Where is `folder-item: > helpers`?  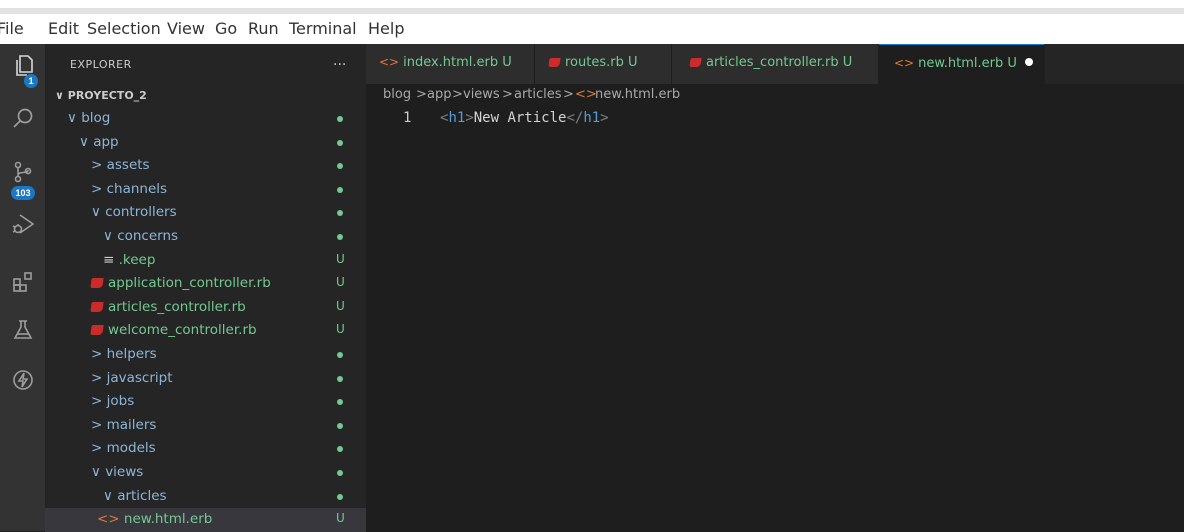 folder-item: > helpers is located at coordinates (205, 355).